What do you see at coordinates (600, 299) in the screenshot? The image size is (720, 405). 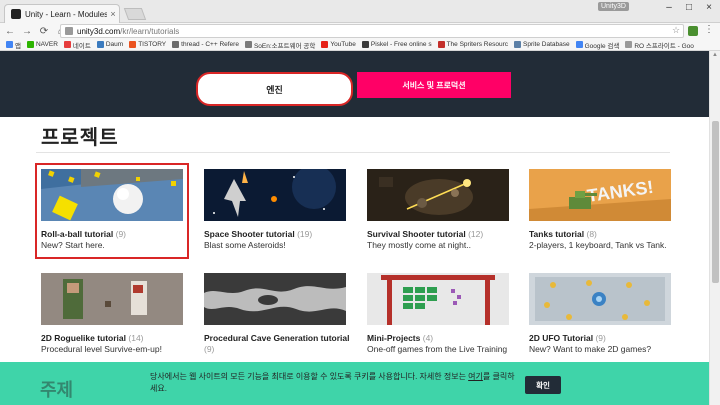 I see `ufo-thumbnail` at bounding box center [600, 299].